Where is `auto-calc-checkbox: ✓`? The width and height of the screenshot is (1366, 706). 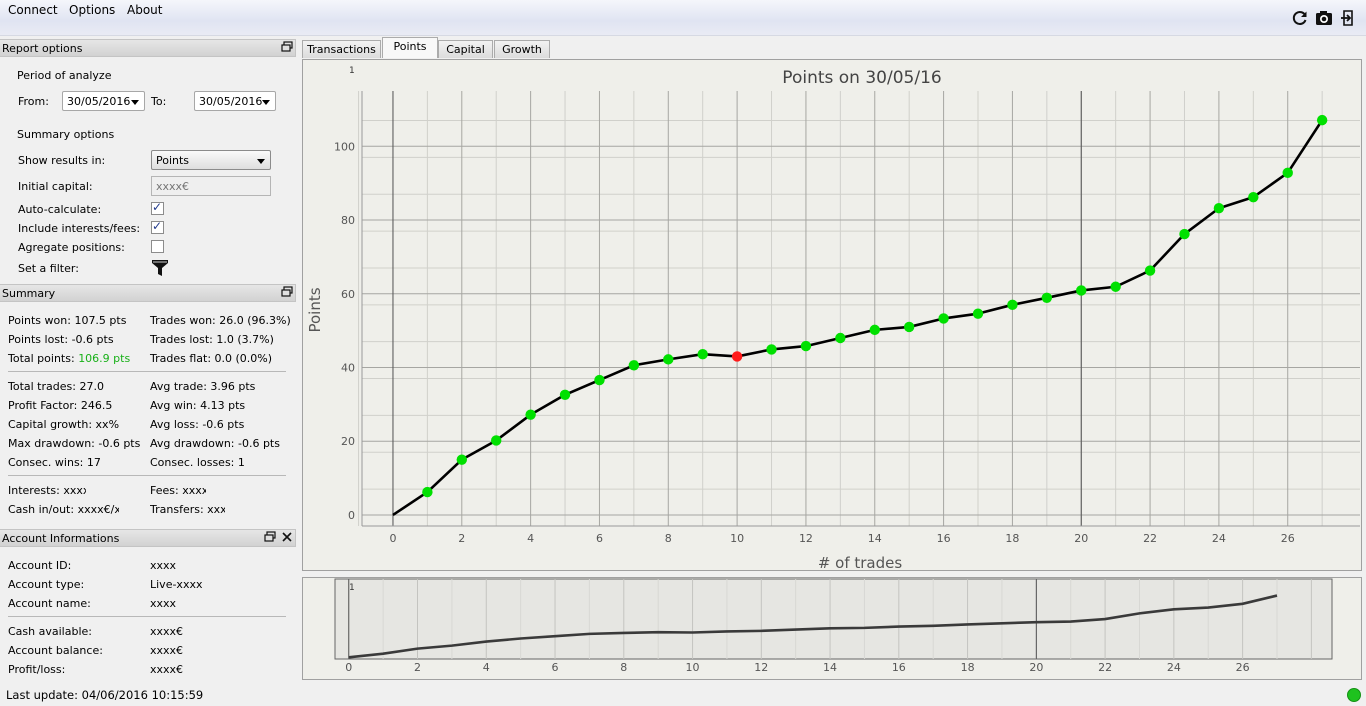 auto-calc-checkbox: ✓ is located at coordinates (157, 207).